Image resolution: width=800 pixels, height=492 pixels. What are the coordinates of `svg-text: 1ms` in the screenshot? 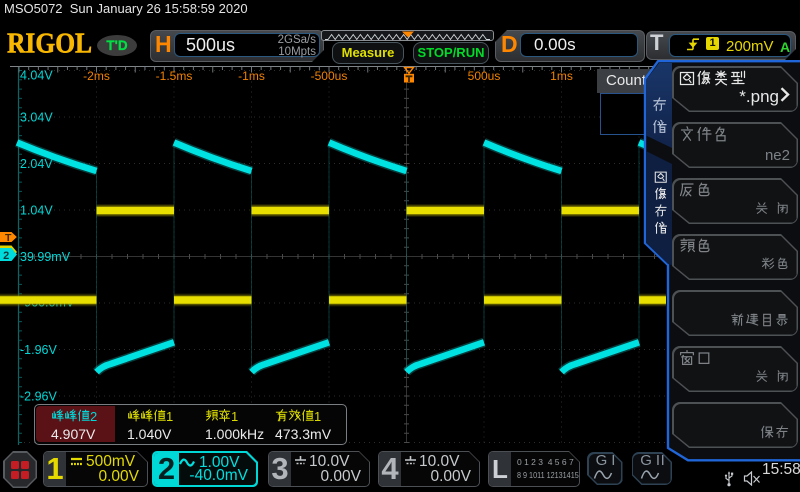 It's located at (561, 76).